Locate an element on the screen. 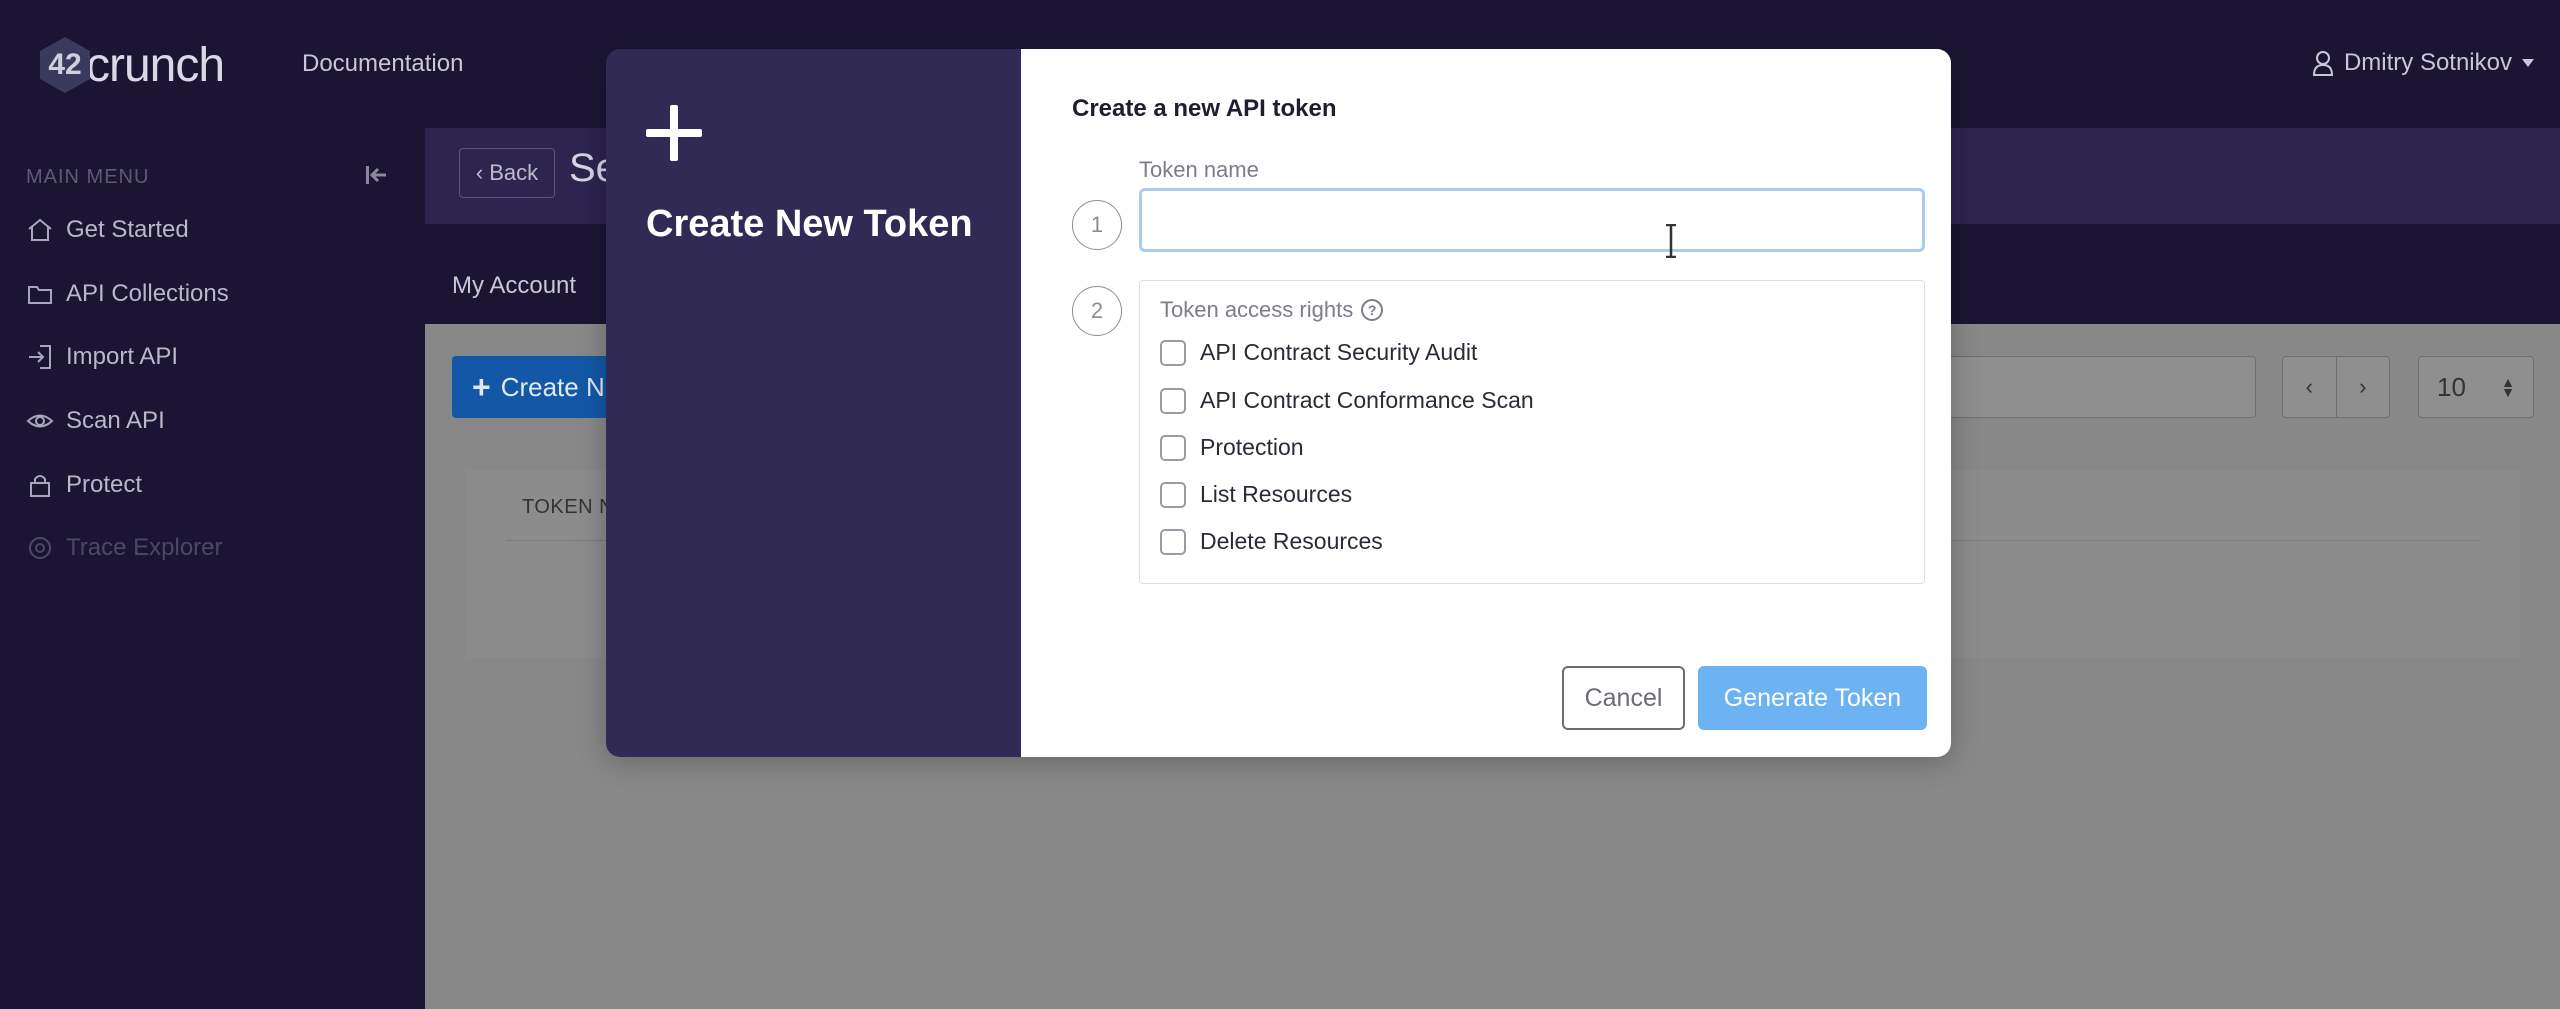 This screenshot has width=2560, height=1009. access-rights-label: Token access rights ? is located at coordinates (1272, 310).